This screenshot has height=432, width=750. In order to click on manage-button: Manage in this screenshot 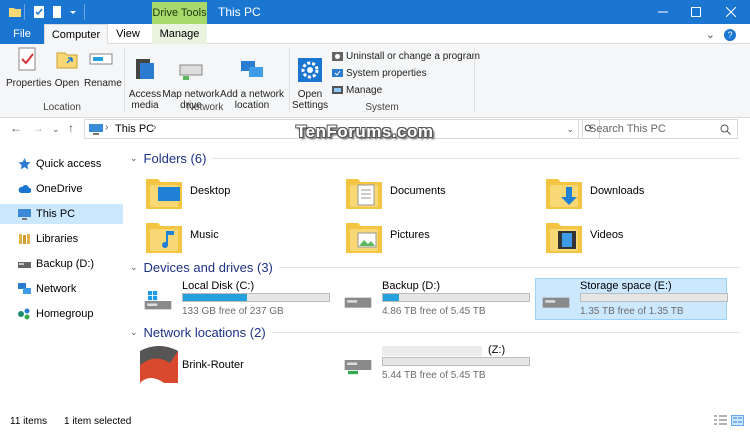, I will do `click(357, 90)`.